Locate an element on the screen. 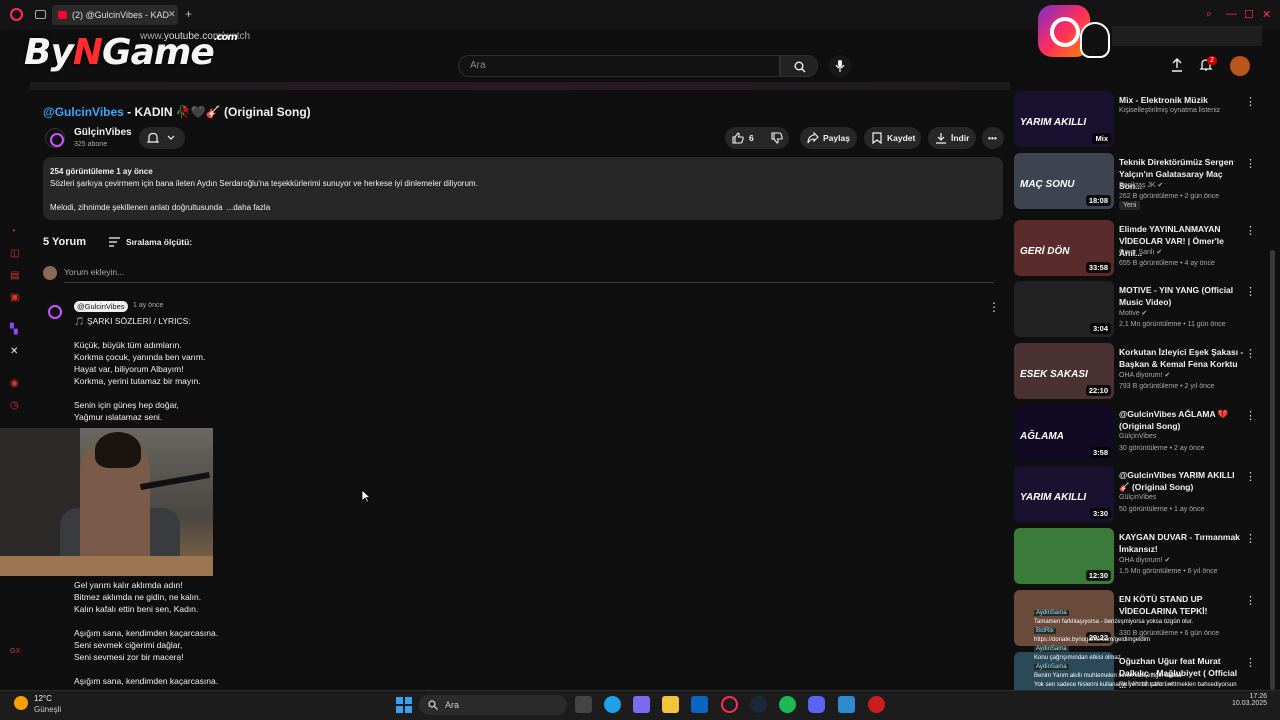 This screenshot has width=1280, height=720. recommended-video-title: KAYGAN DUVAR - Tırmanmak İmkansız! is located at coordinates (1181, 543).